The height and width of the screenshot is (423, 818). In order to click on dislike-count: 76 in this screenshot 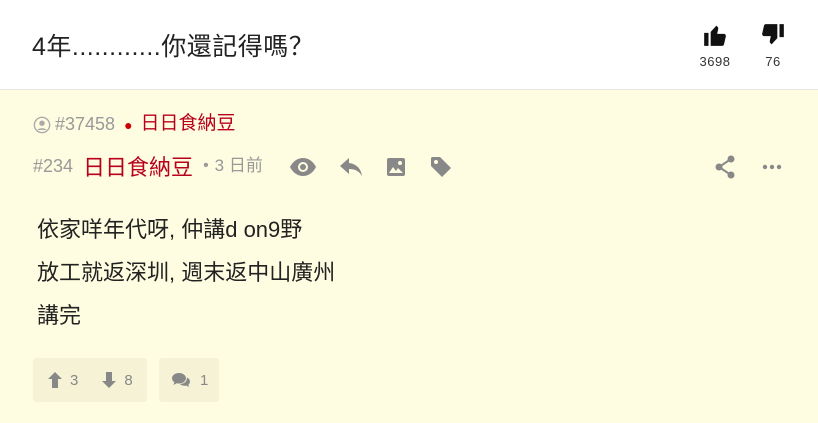, I will do `click(773, 61)`.